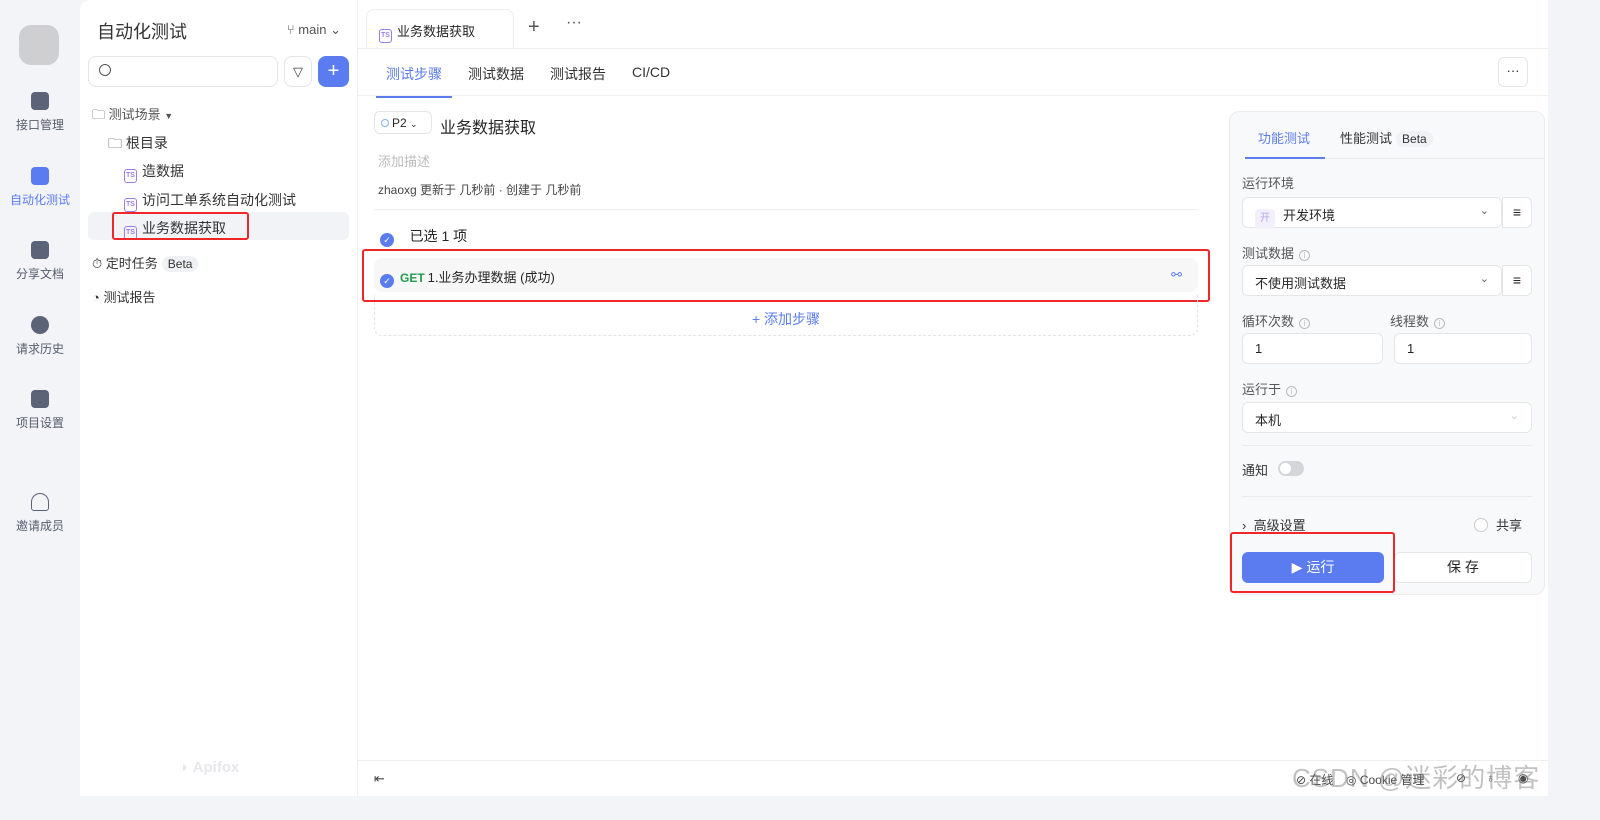 This screenshot has height=820, width=1600. Describe the element at coordinates (399, 123) in the screenshot. I see `priority-value: P2` at that location.